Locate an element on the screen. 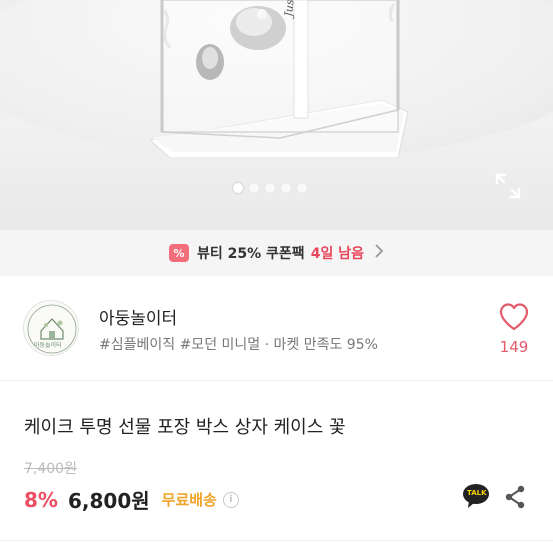  like-button: 149 is located at coordinates (514, 329).